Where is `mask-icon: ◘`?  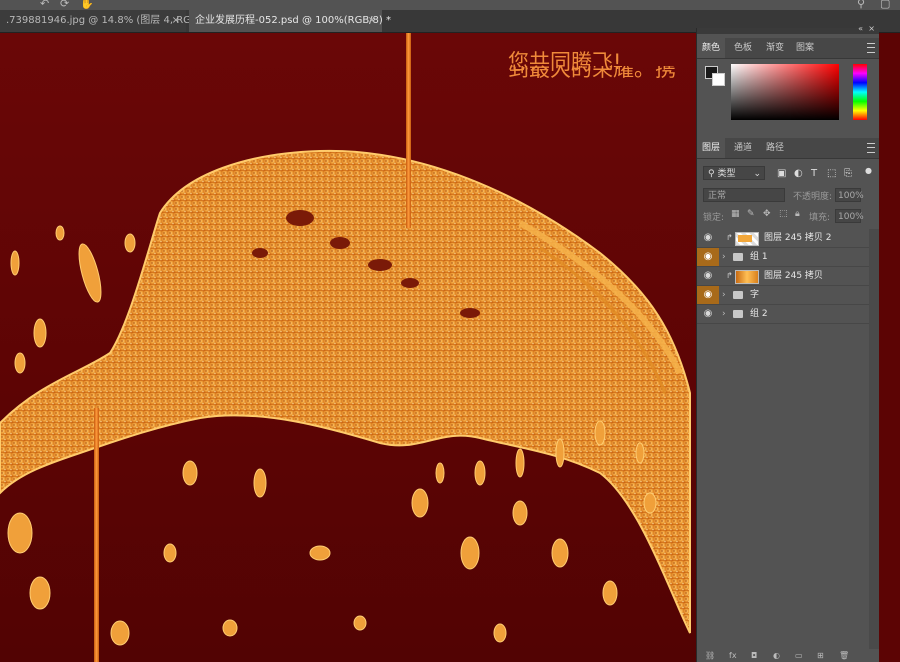
mask-icon: ◘ is located at coordinates (754, 655).